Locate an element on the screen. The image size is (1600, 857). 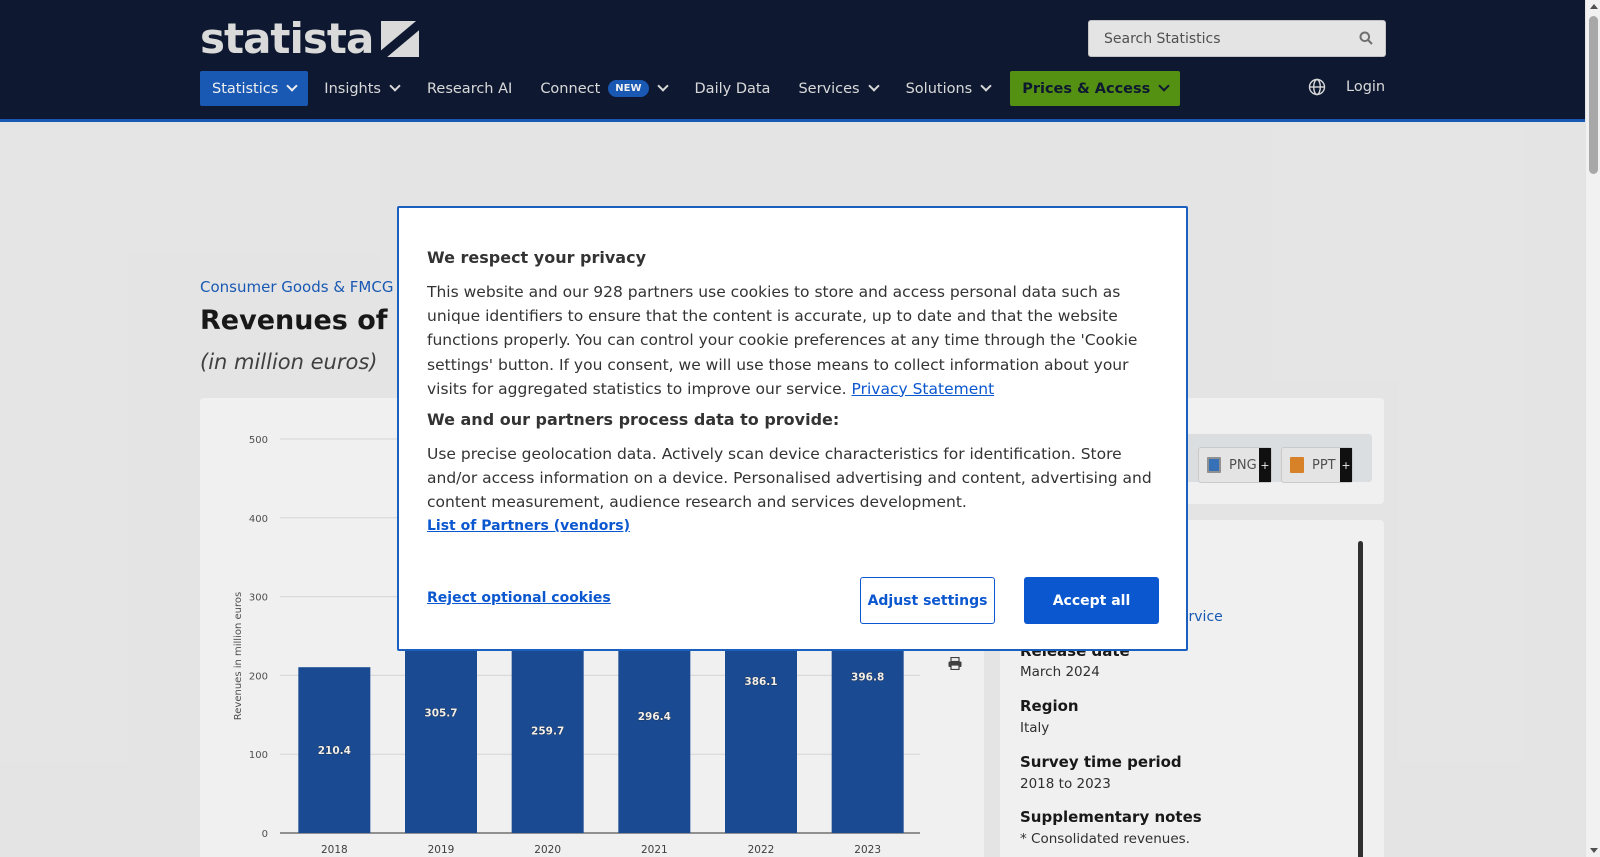
accept-all-button: Accept all is located at coordinates (1091, 600).